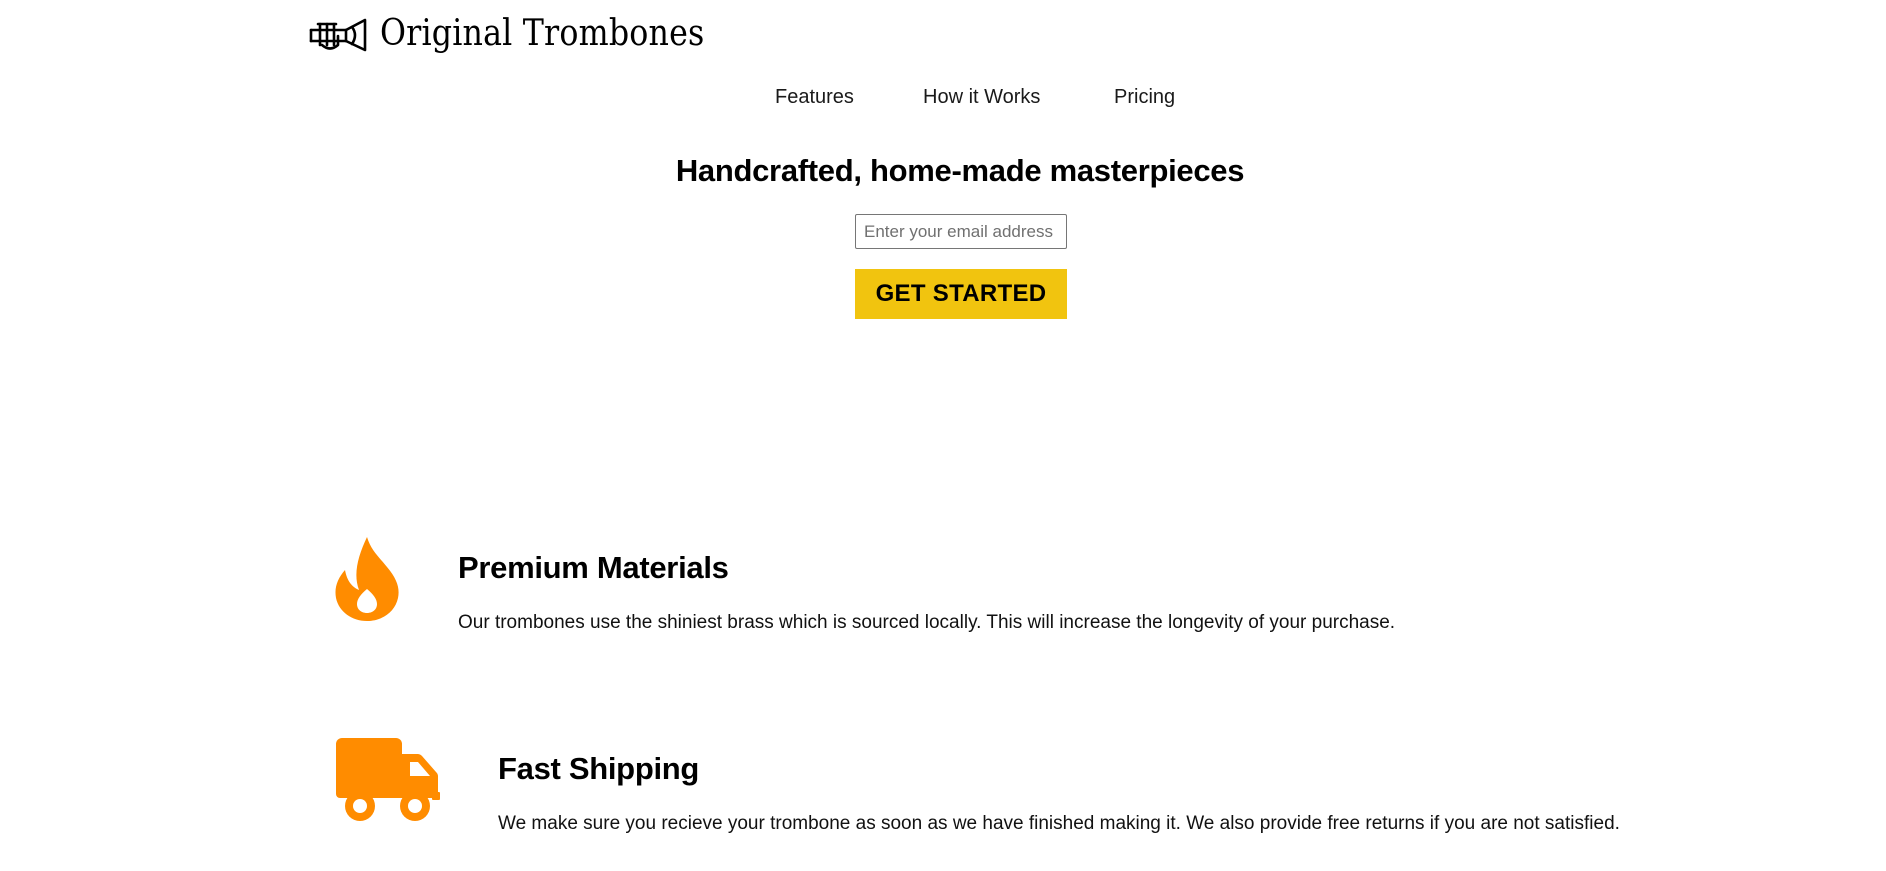 The width and height of the screenshot is (1886, 871). I want to click on get-started-button: GET STARTED, so click(961, 294).